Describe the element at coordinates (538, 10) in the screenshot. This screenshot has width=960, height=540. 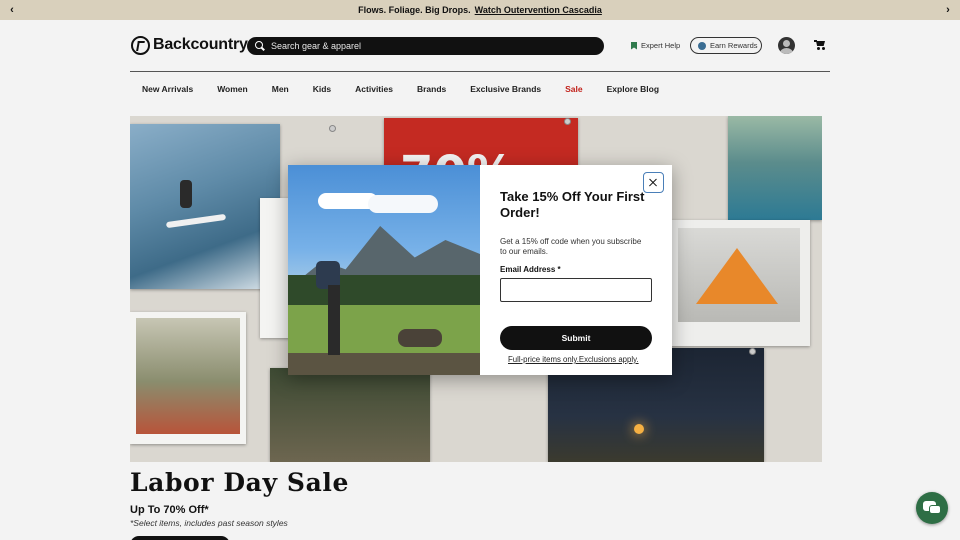
I see `promo-link: Watch Outervention Cascadia` at that location.